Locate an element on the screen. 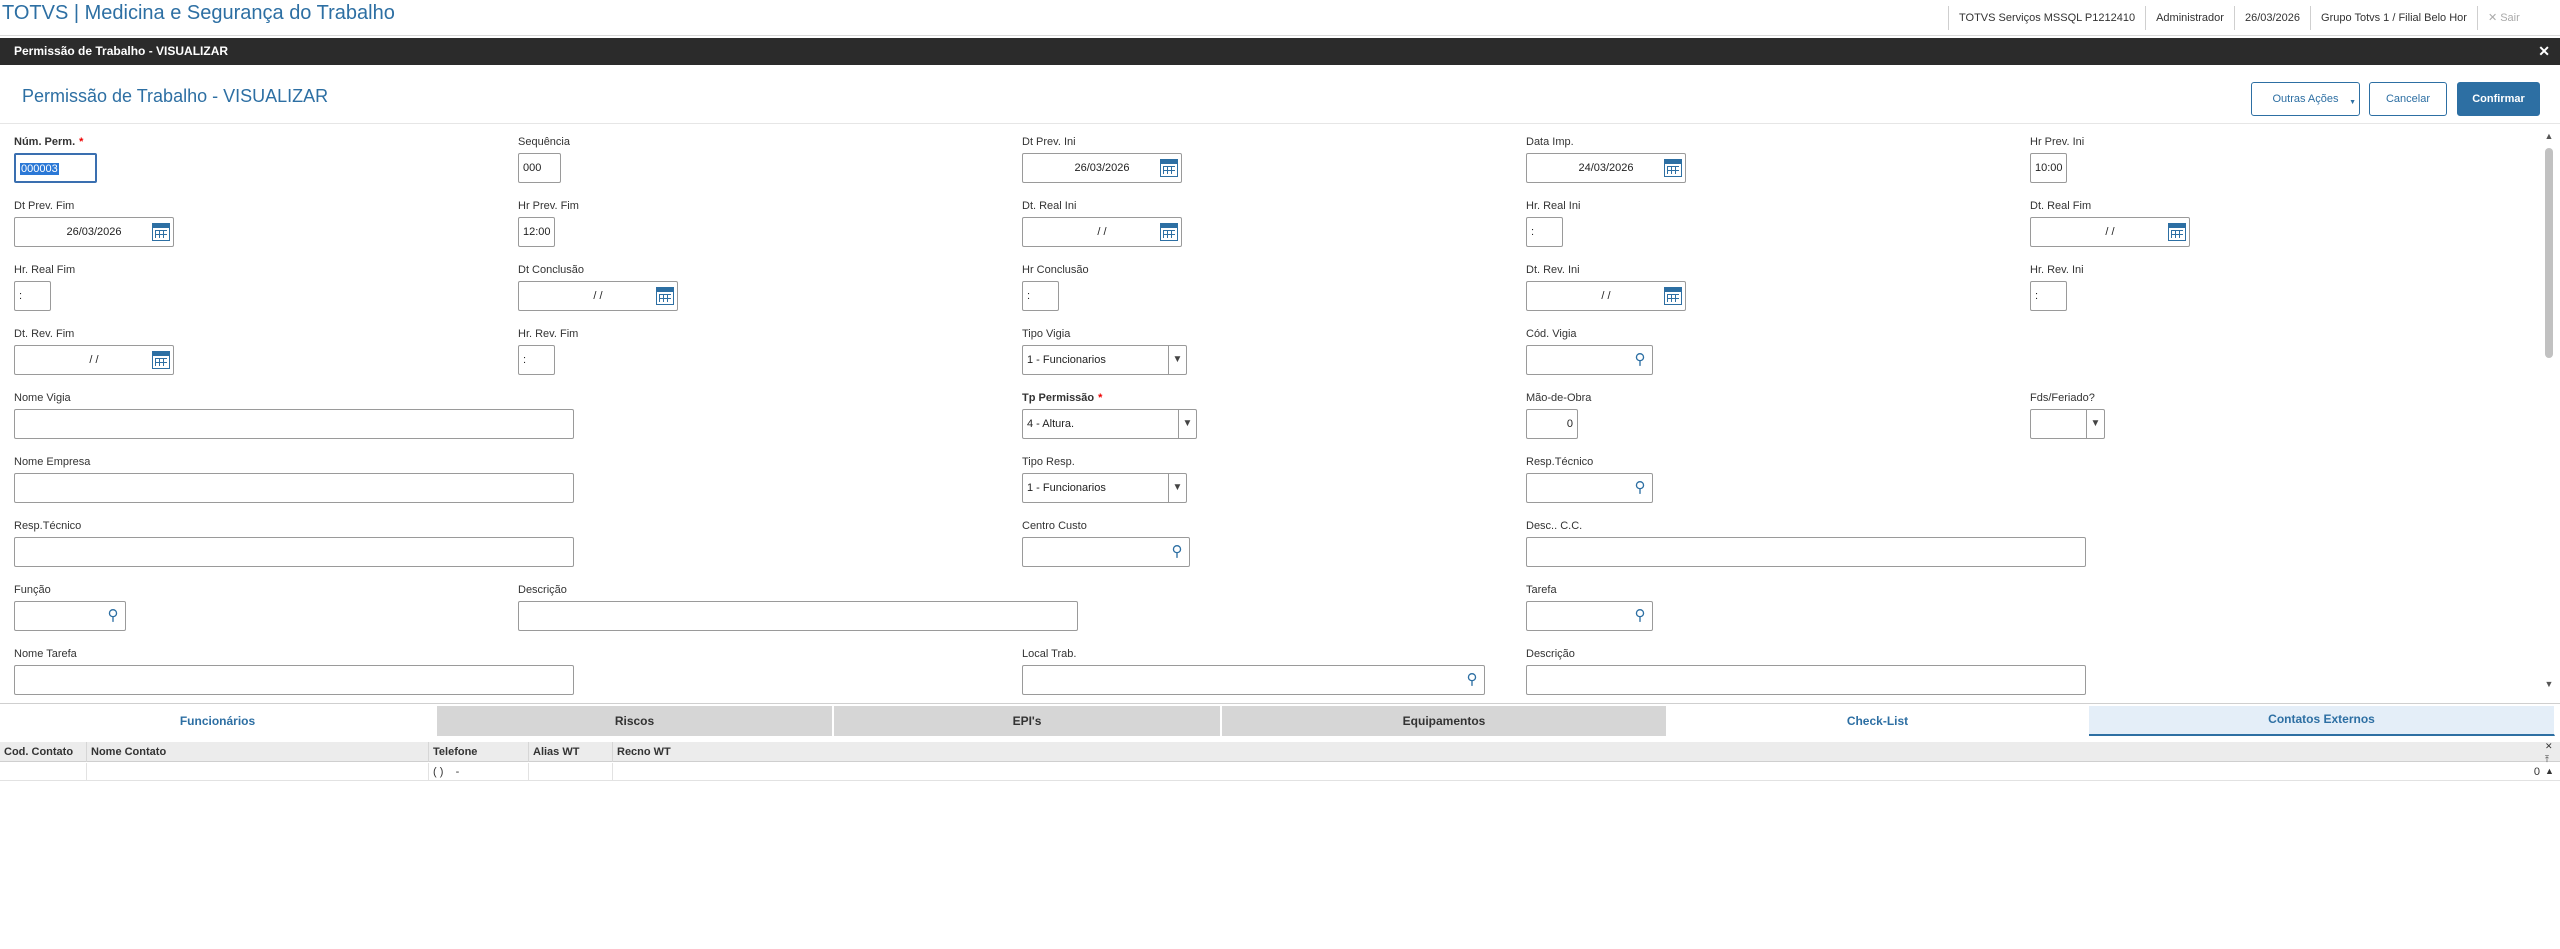 This screenshot has width=2560, height=949. cell-recno-wt is located at coordinates (663, 772).